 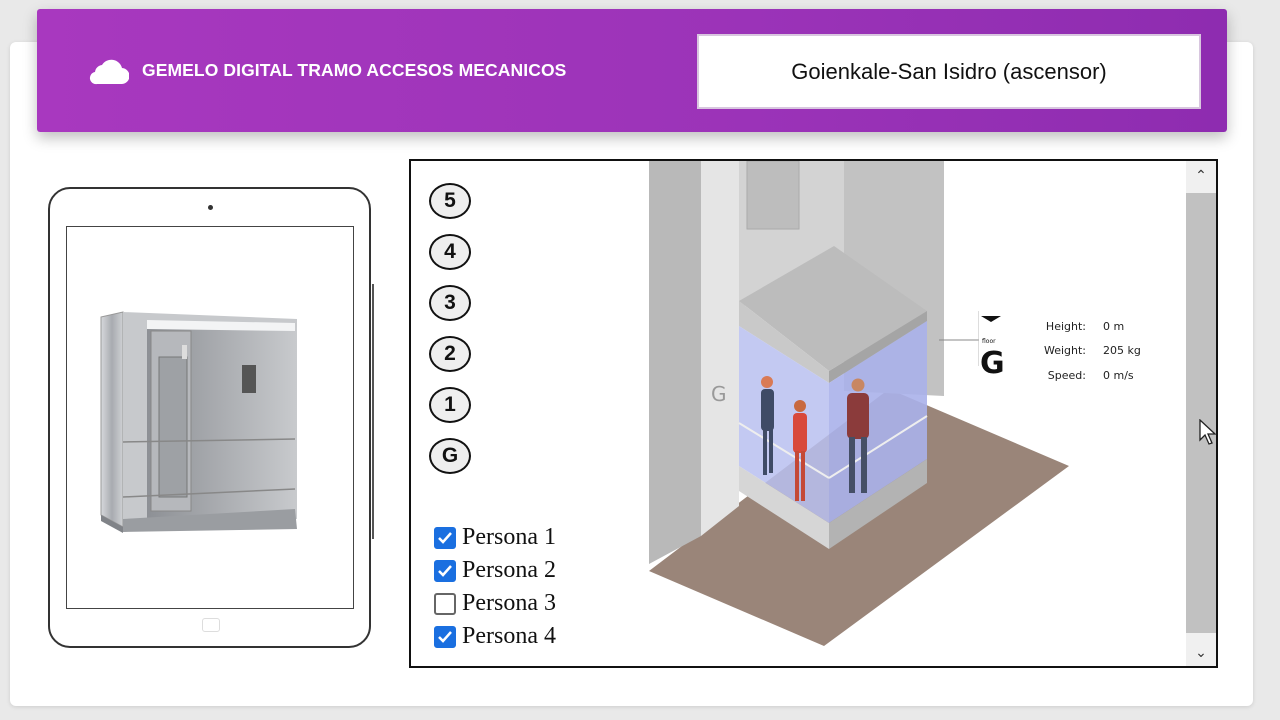 What do you see at coordinates (720, 348) in the screenshot?
I see `shaft-frame` at bounding box center [720, 348].